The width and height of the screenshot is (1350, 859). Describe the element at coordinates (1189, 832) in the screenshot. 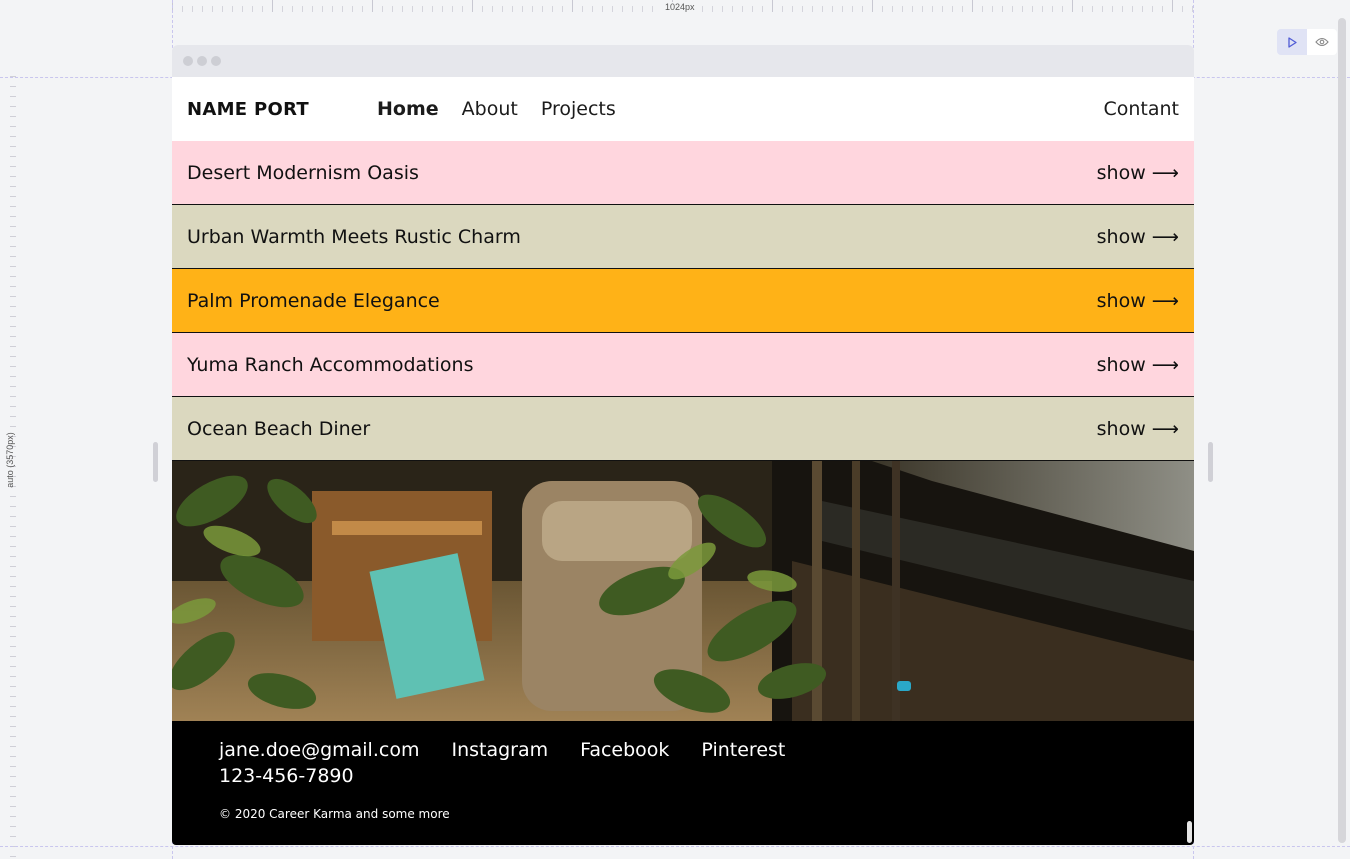

I see `frame-scrollbar-thumb` at that location.